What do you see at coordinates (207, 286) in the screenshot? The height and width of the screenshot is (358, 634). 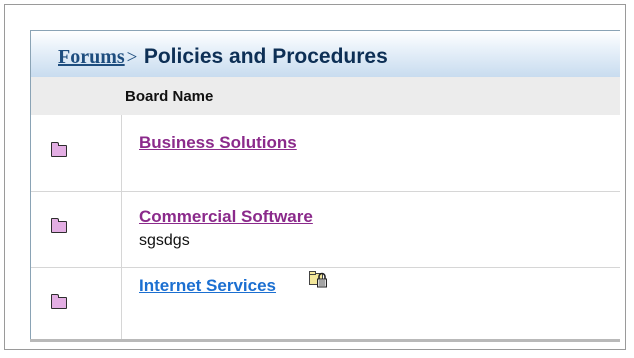 I see `board-link-internet-services: Internet Services` at bounding box center [207, 286].